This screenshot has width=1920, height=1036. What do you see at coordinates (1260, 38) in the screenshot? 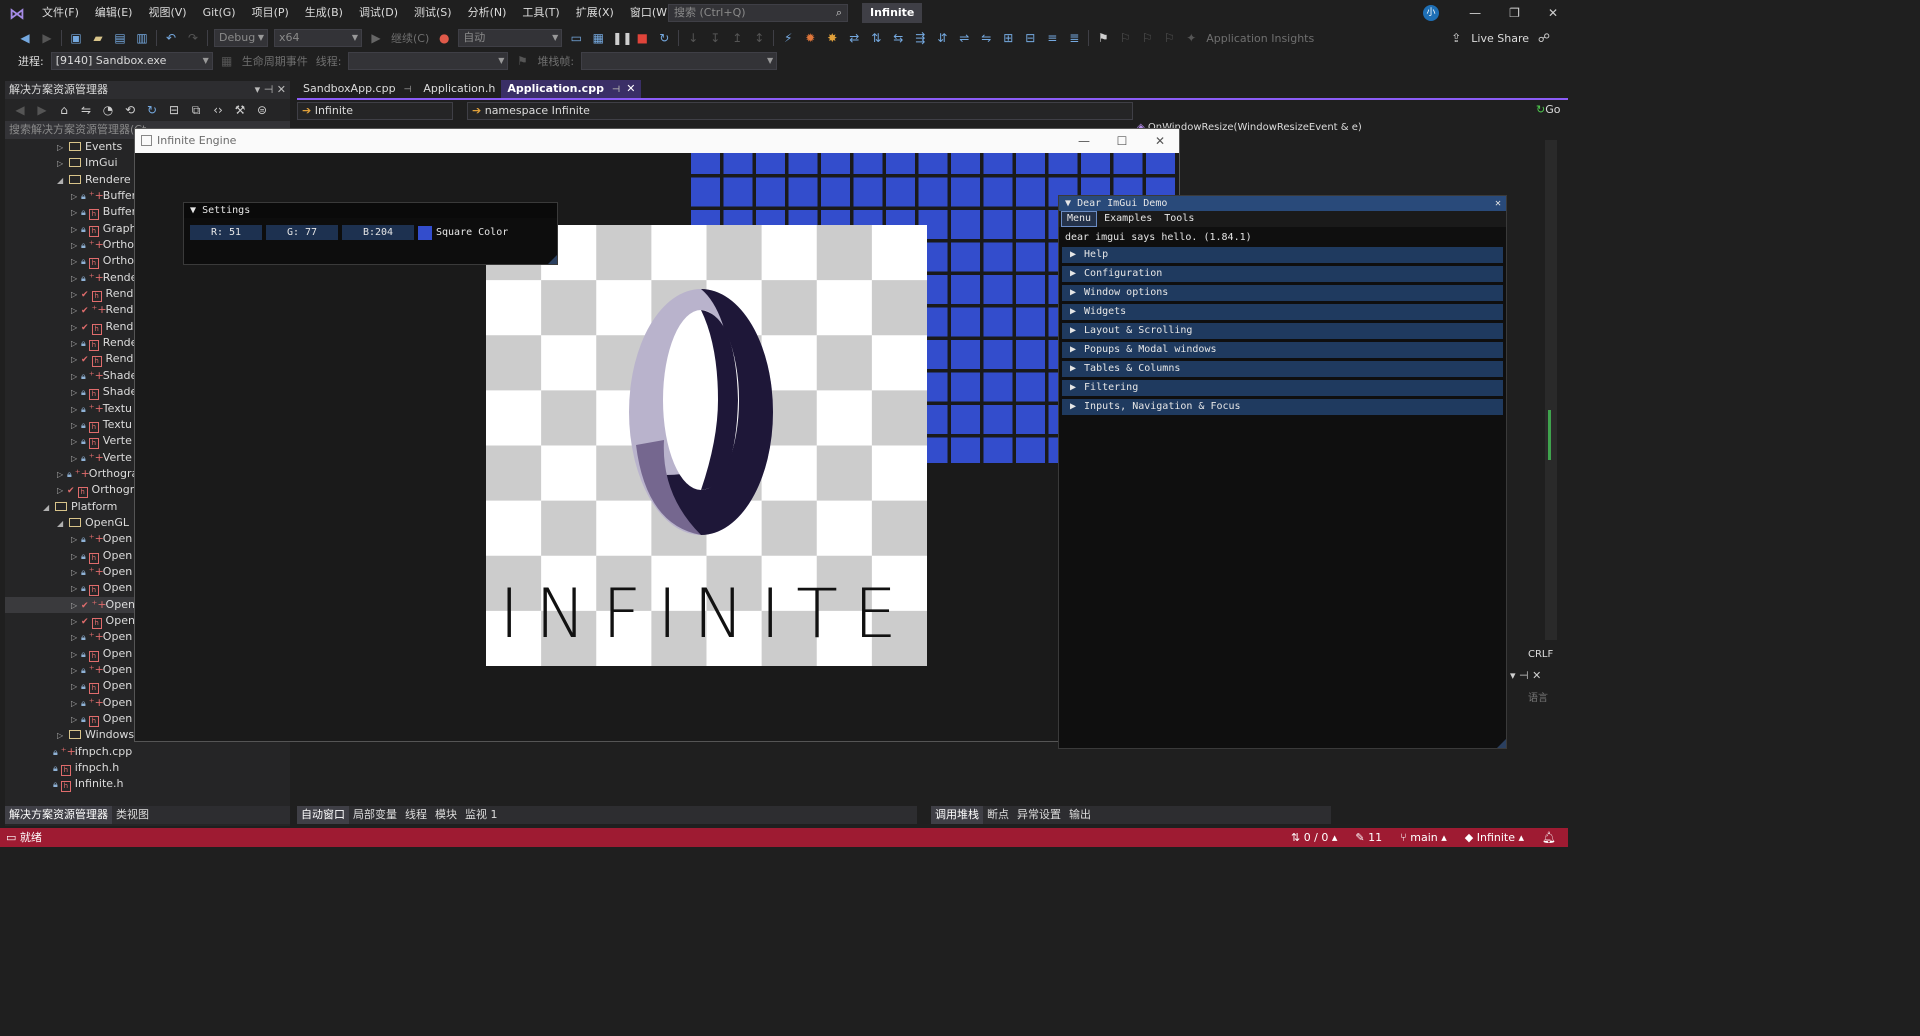
I see `app-insights-button: Application Insights` at bounding box center [1260, 38].